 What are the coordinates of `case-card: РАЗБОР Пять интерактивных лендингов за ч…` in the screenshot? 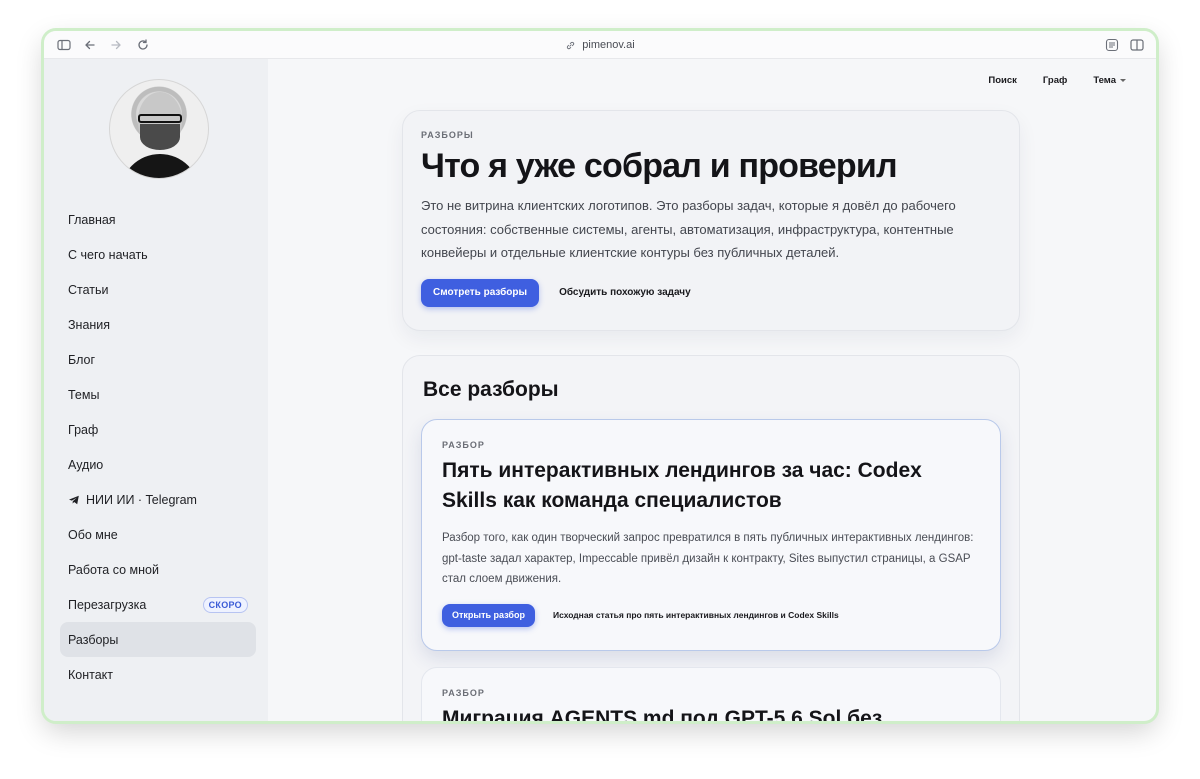 It's located at (711, 535).